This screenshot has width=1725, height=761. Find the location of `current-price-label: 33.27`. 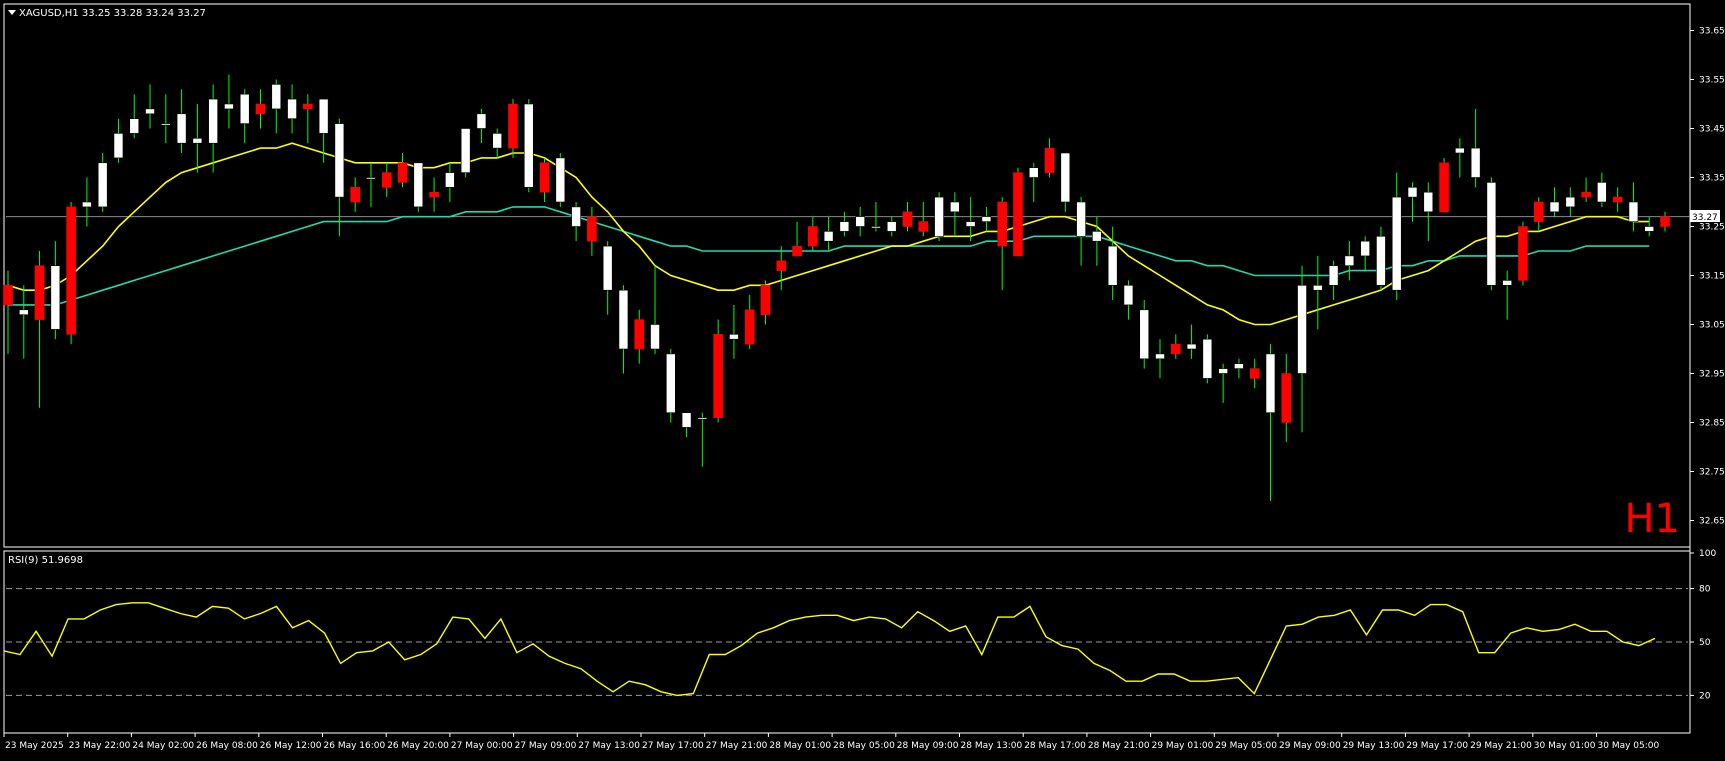

current-price-label: 33.27 is located at coordinates (1705, 218).